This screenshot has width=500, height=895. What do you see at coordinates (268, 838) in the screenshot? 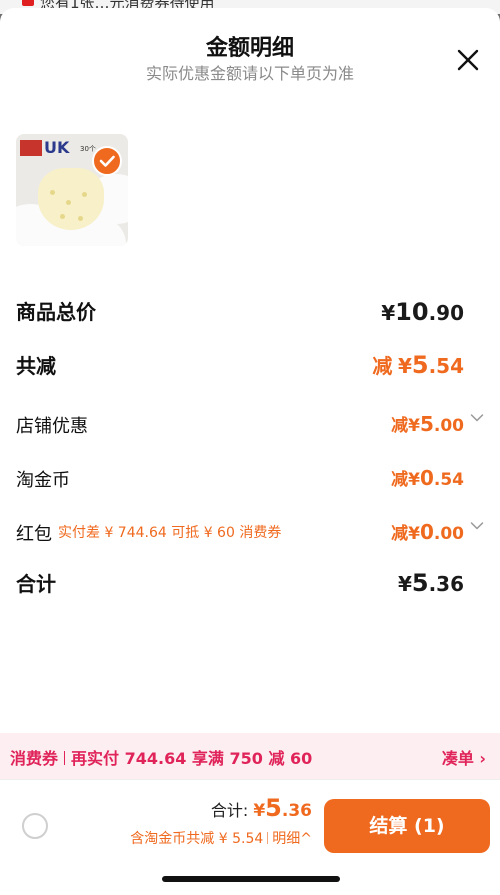
I see `subline-divider` at bounding box center [268, 838].